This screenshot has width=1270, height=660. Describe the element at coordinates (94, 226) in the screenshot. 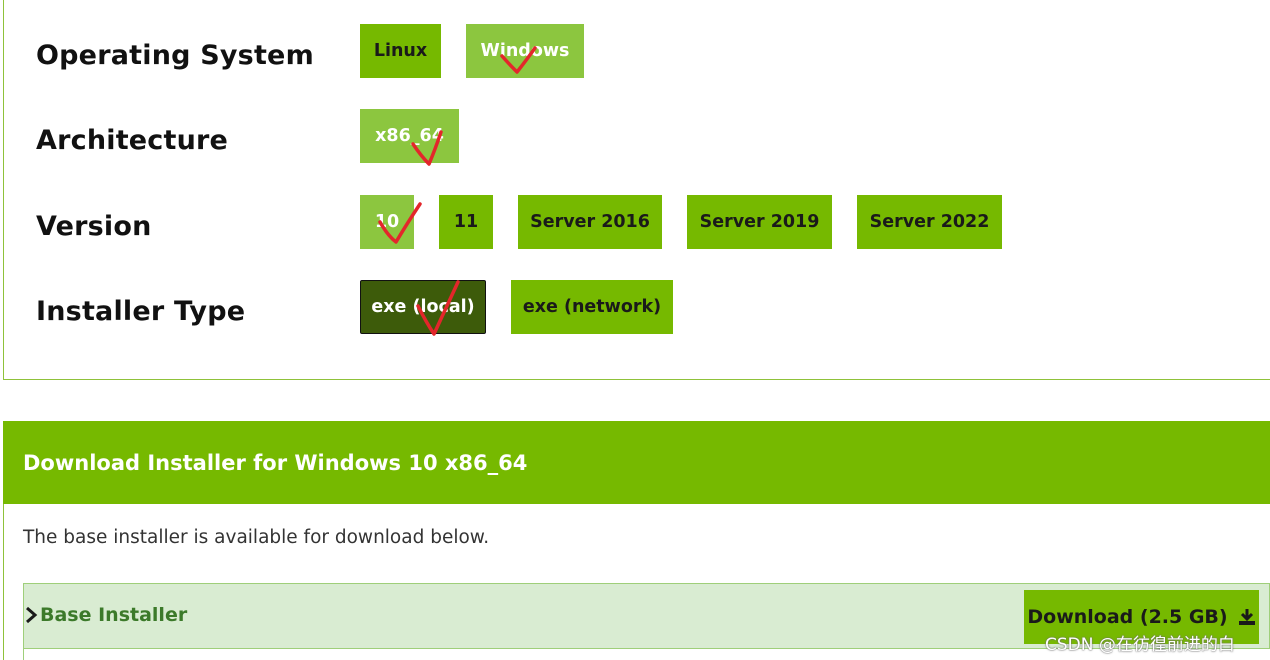

I see `version-label: Version` at that location.